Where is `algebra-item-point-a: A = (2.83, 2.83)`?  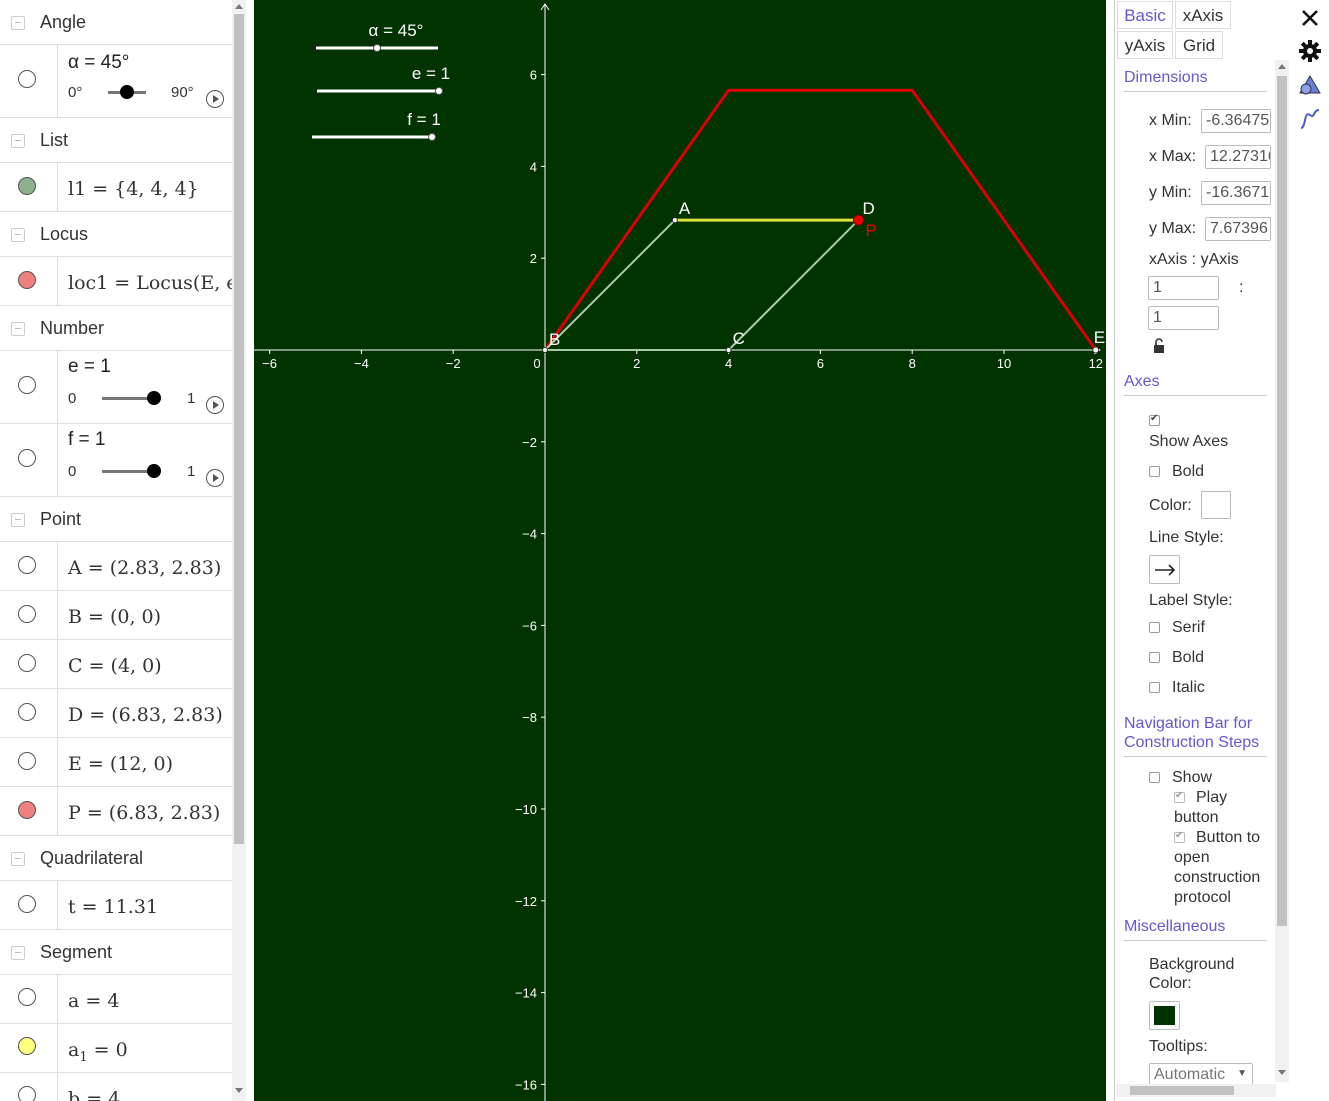
algebra-item-point-a: A = (2.83, 2.83) is located at coordinates (116, 566).